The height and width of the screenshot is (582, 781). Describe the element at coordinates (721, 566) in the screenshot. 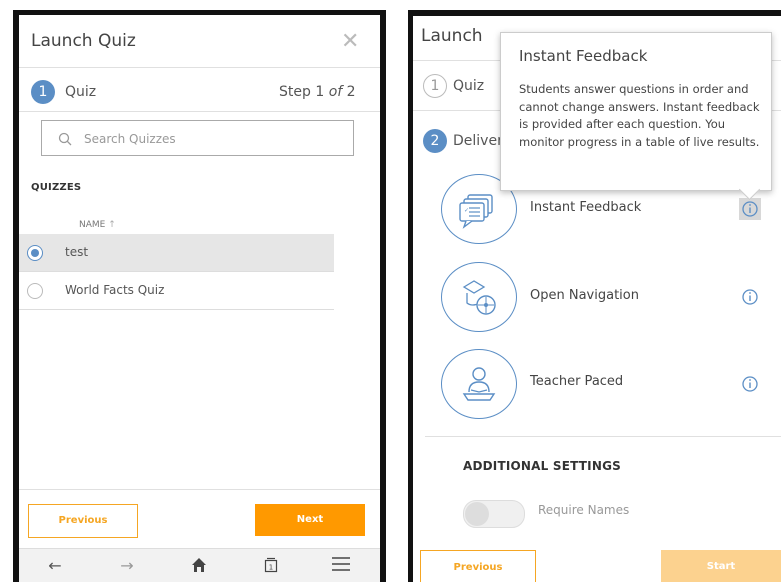

I see `start-button: Start` at that location.